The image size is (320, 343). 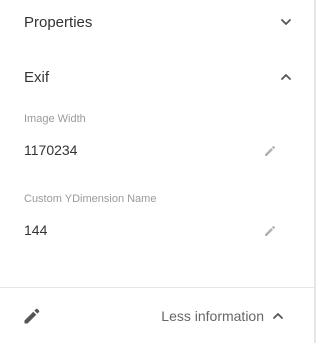 What do you see at coordinates (286, 22) in the screenshot?
I see `chevron-down-icon` at bounding box center [286, 22].